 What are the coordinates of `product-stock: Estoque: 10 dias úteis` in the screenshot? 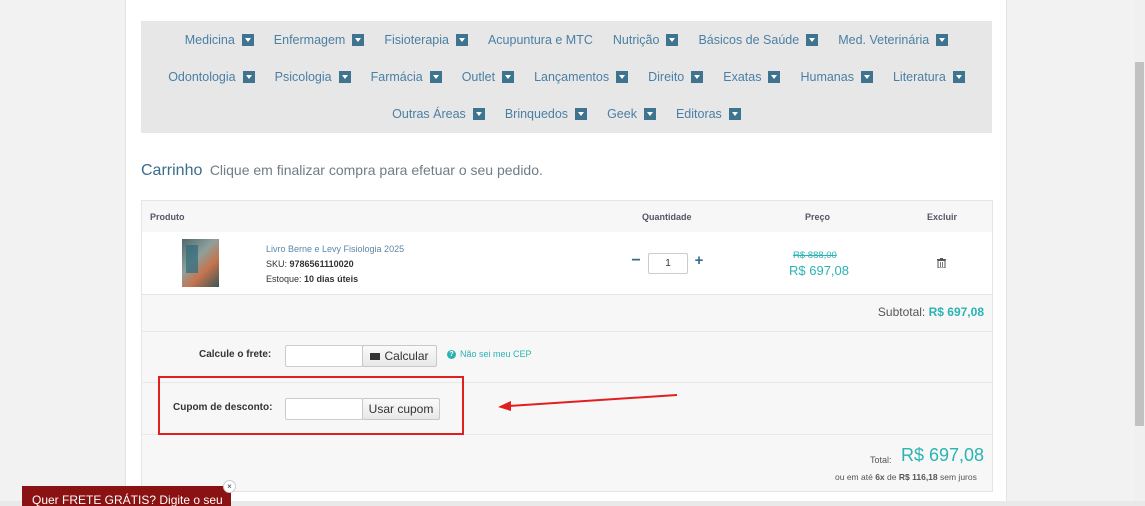 It's located at (312, 279).